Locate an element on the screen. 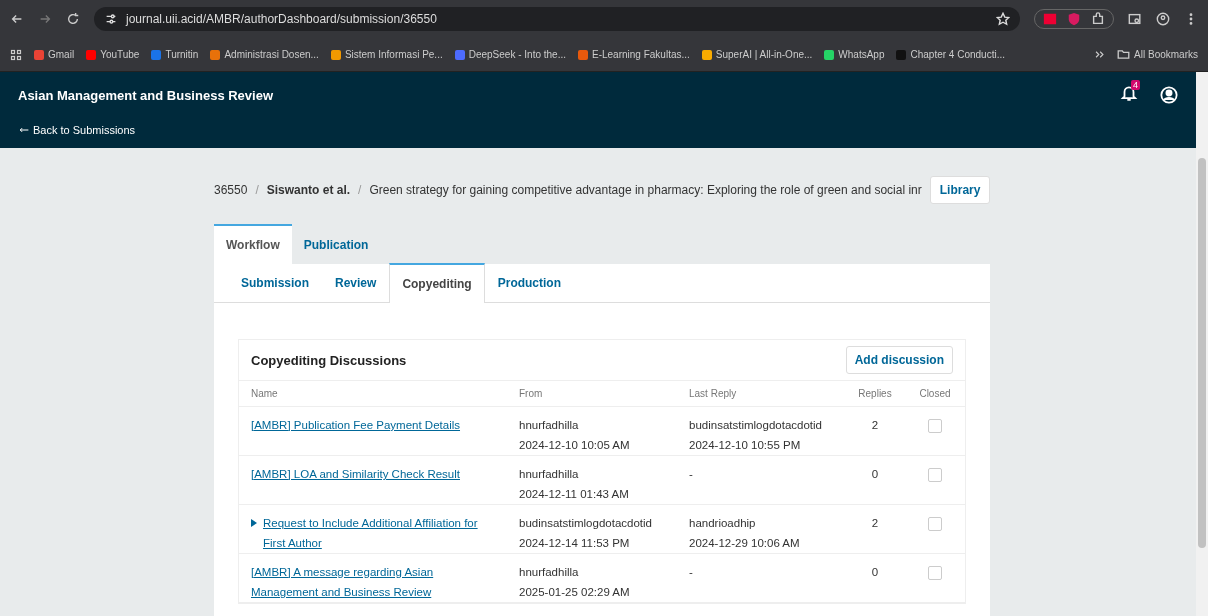  user-account-icon is located at coordinates (1169, 95).